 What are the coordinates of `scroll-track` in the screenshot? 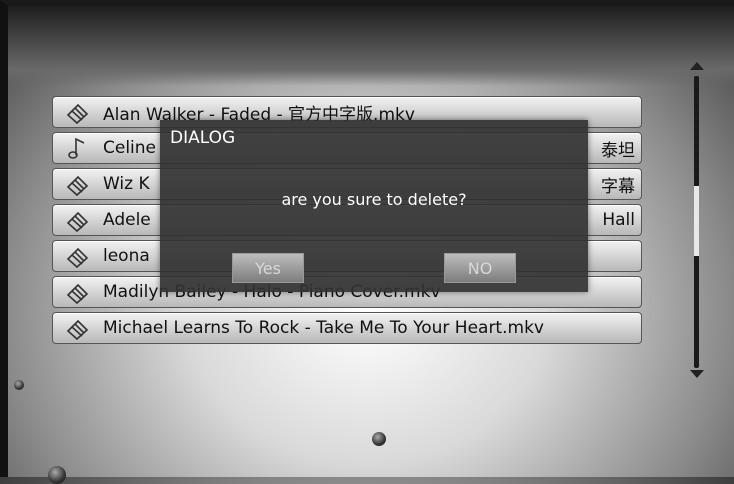 It's located at (696, 222).